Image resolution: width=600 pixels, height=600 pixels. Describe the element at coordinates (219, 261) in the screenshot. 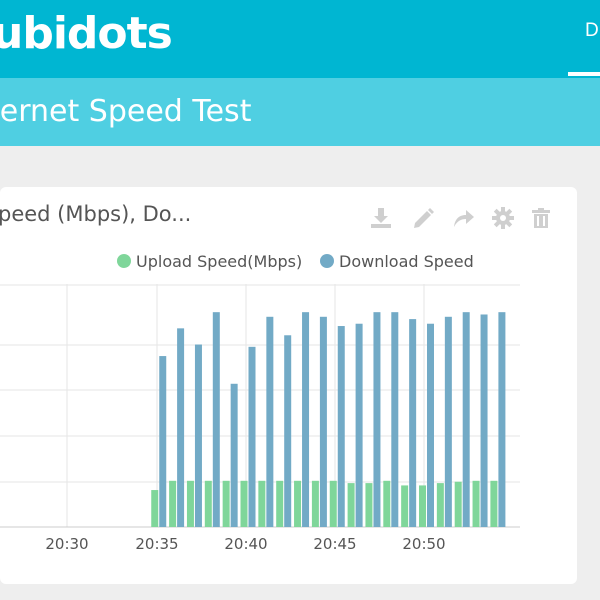

I see `legend-label-upload: Upload Speed(Mbps)` at that location.